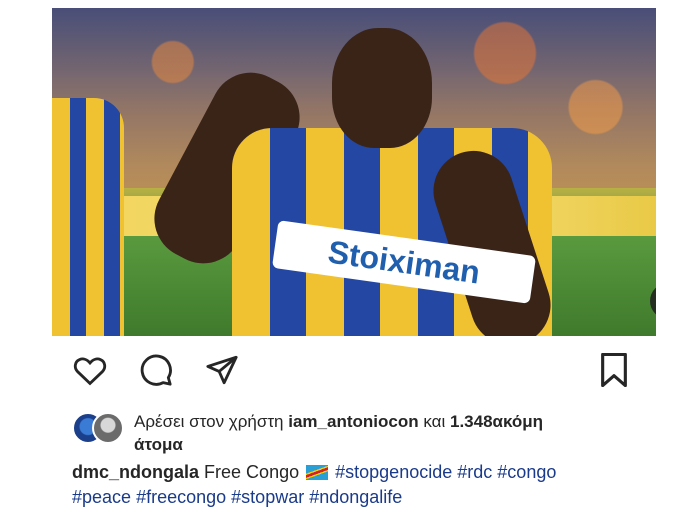  Describe the element at coordinates (382, 88) in the screenshot. I see `player-head` at that location.